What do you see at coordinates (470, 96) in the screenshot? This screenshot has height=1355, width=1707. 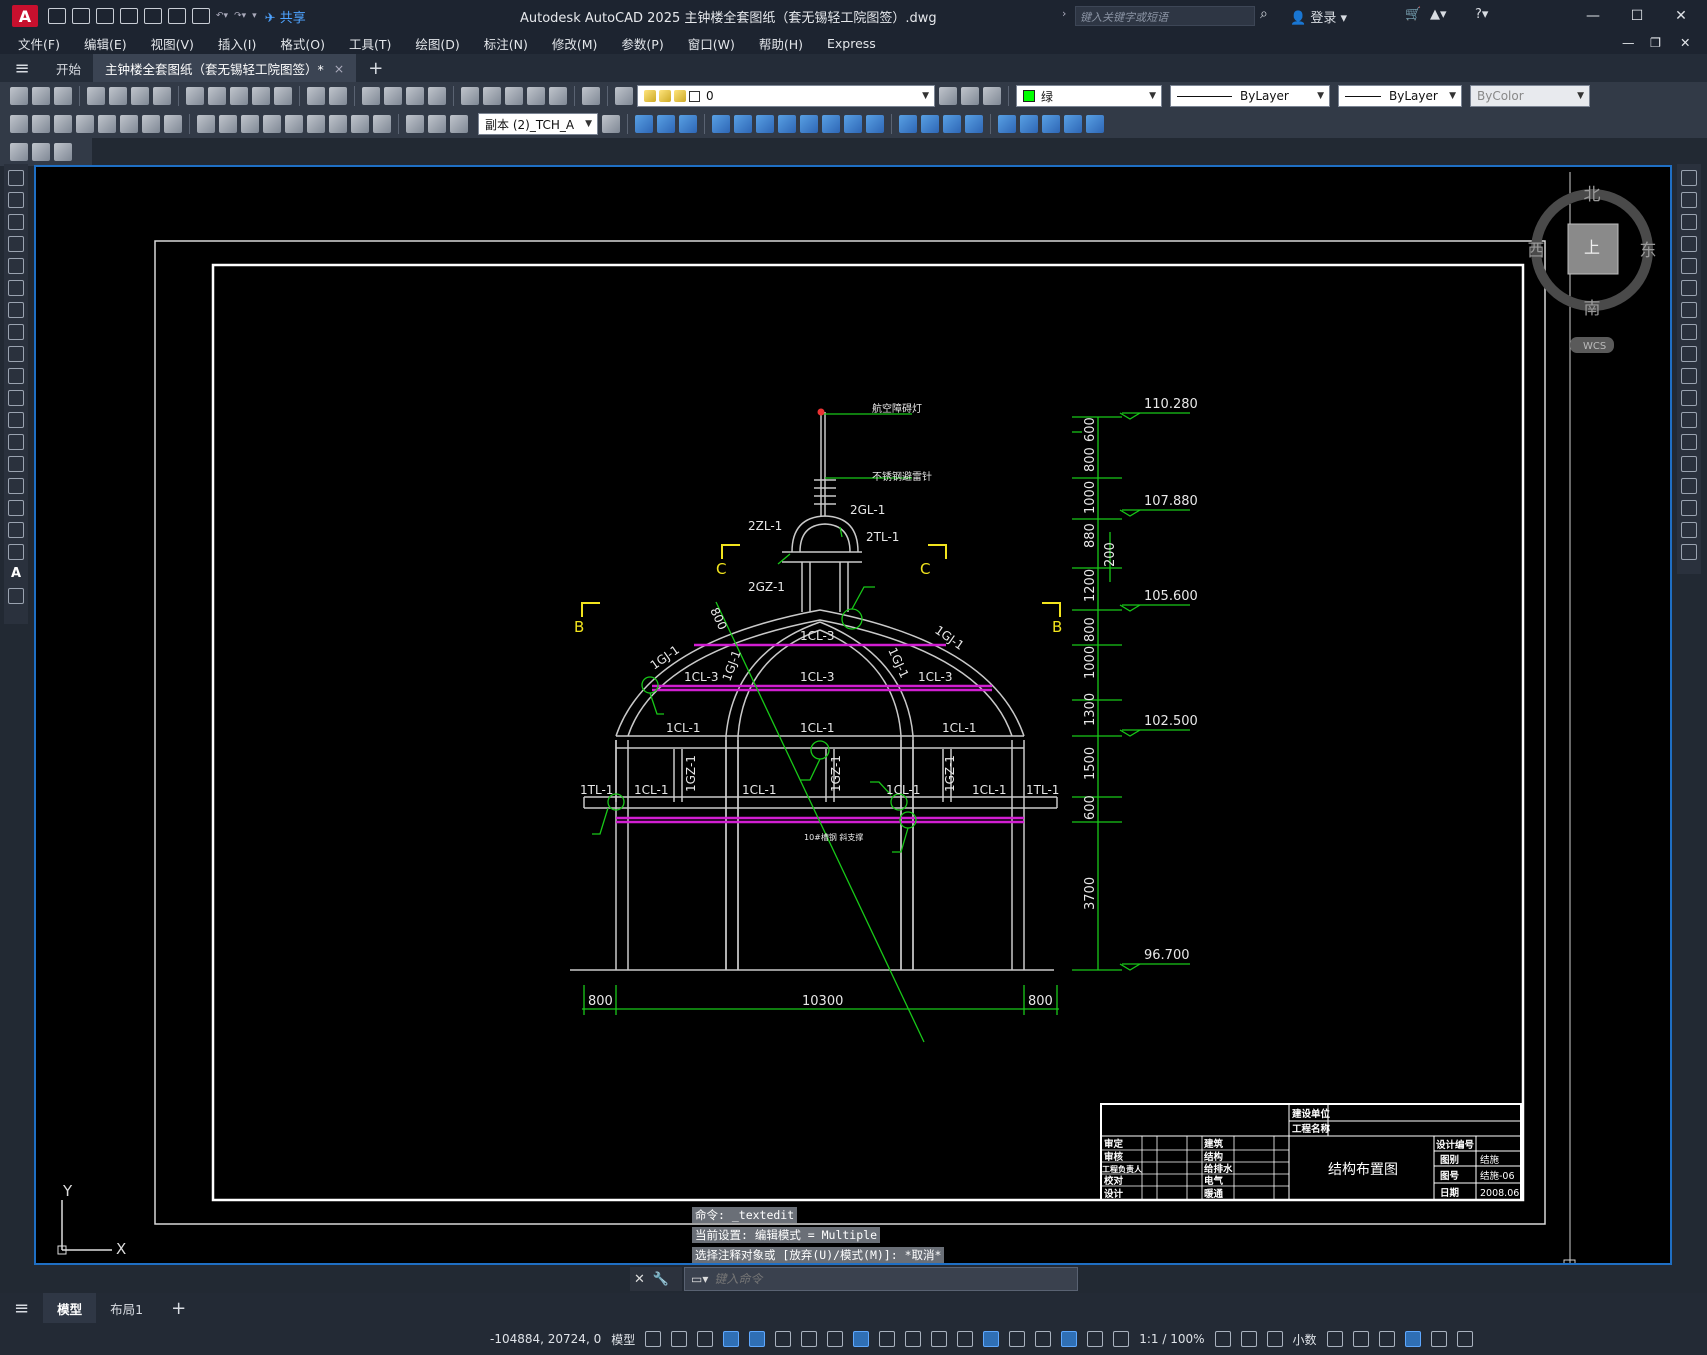 I see `properties-icon` at bounding box center [470, 96].